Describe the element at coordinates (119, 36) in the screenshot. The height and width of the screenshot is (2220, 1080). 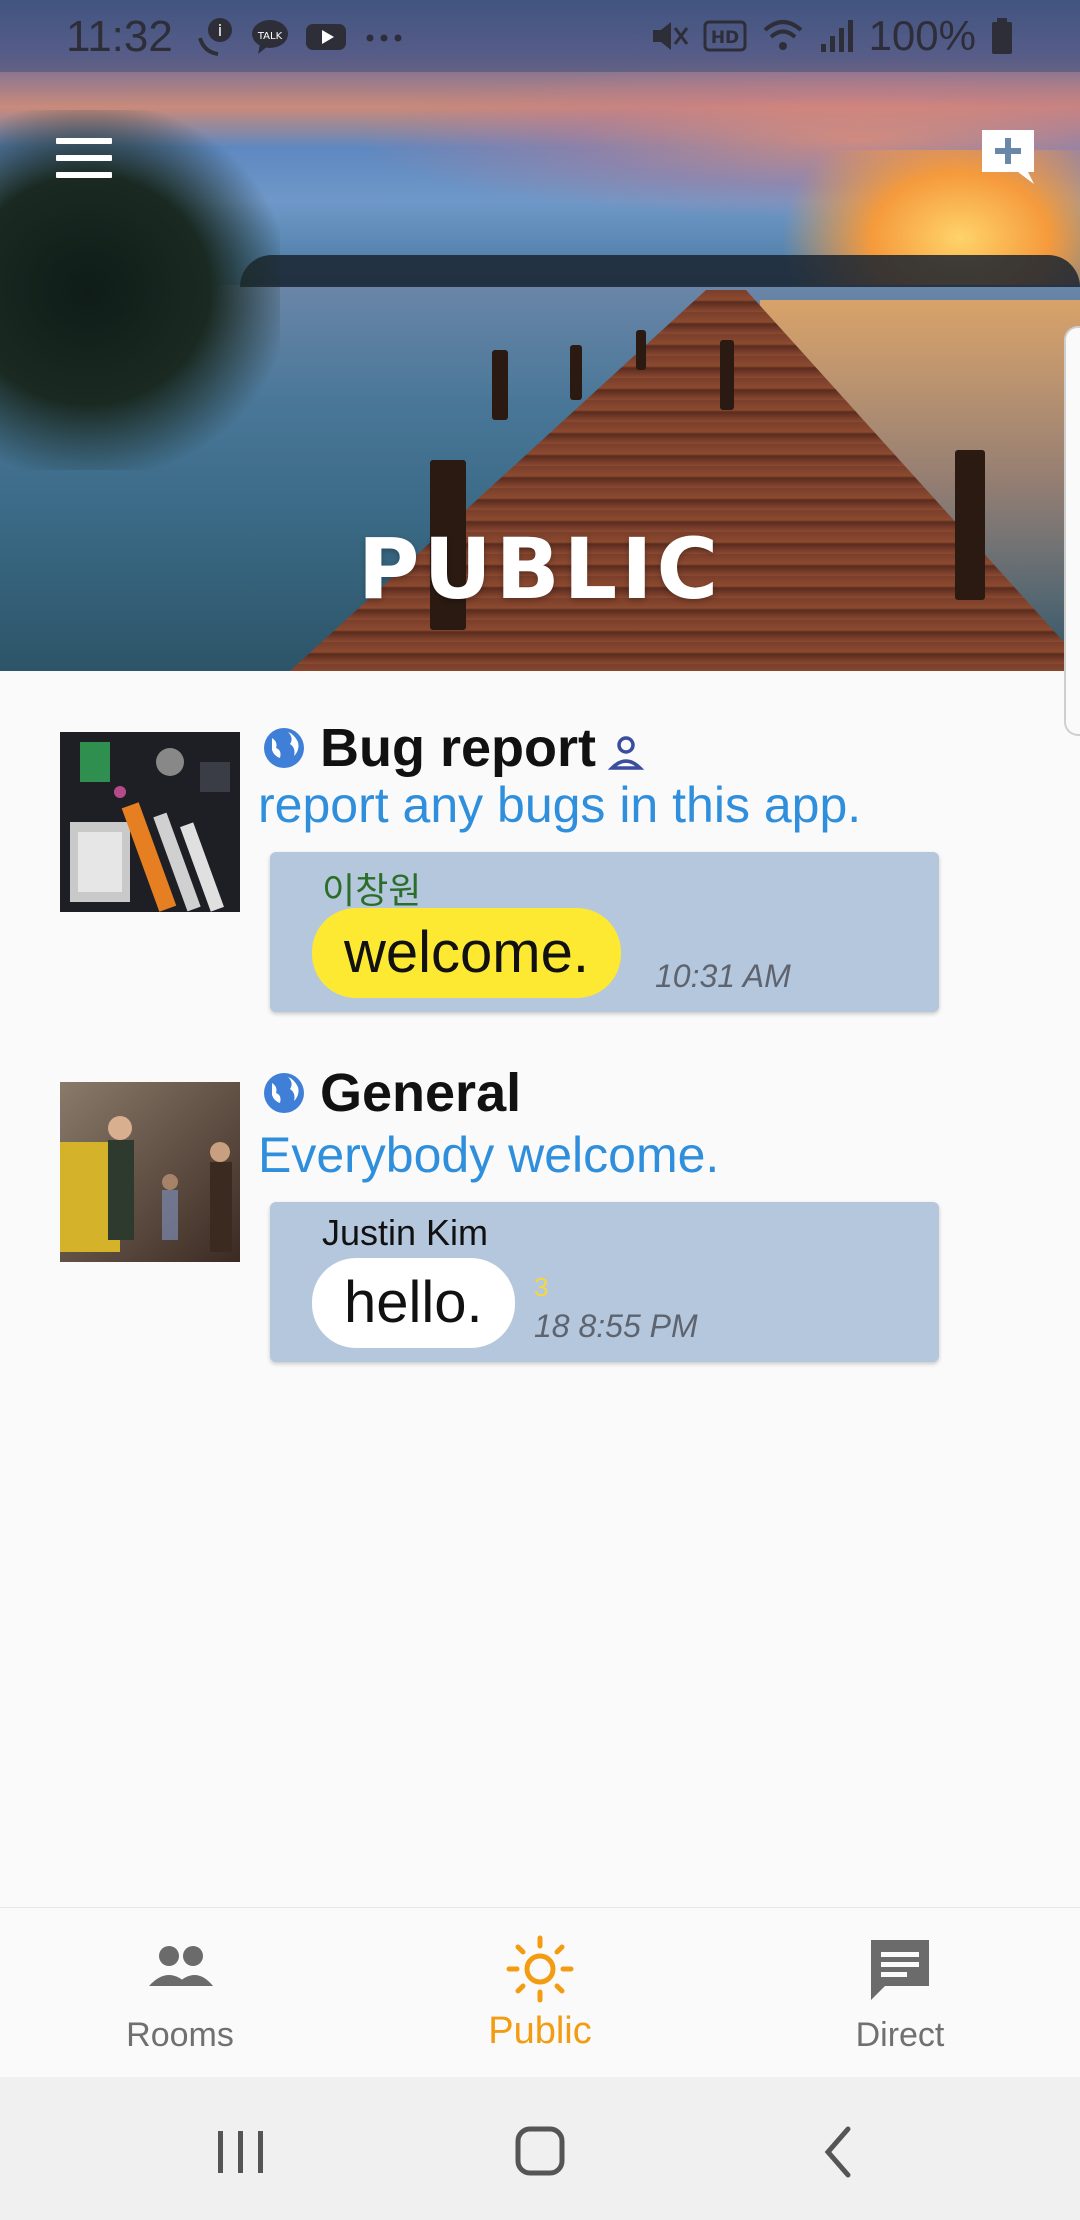
I see `status-time: 11:32` at that location.